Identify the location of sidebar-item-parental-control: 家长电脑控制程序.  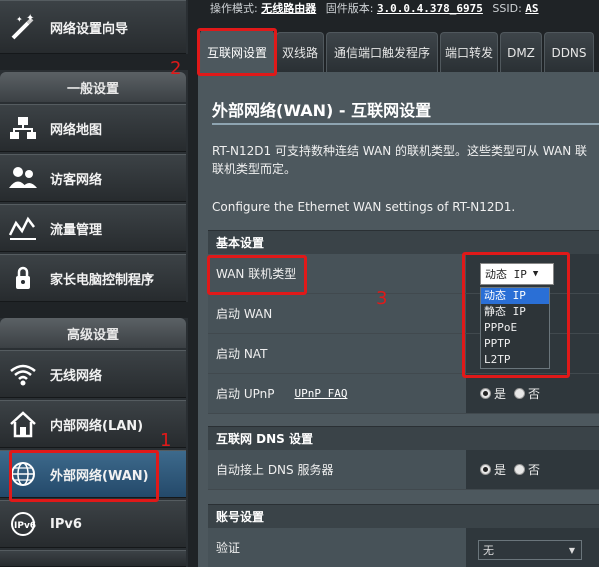
(93, 278).